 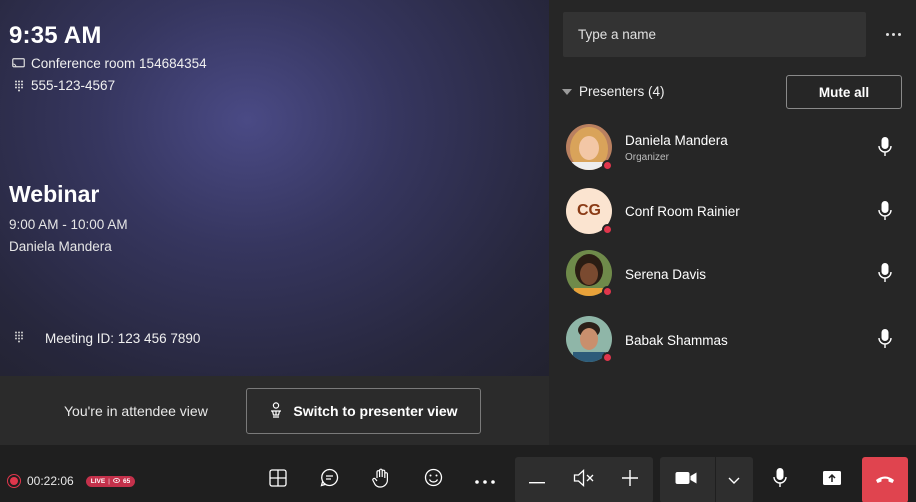 I want to click on share-screen-button, so click(x=832, y=479).